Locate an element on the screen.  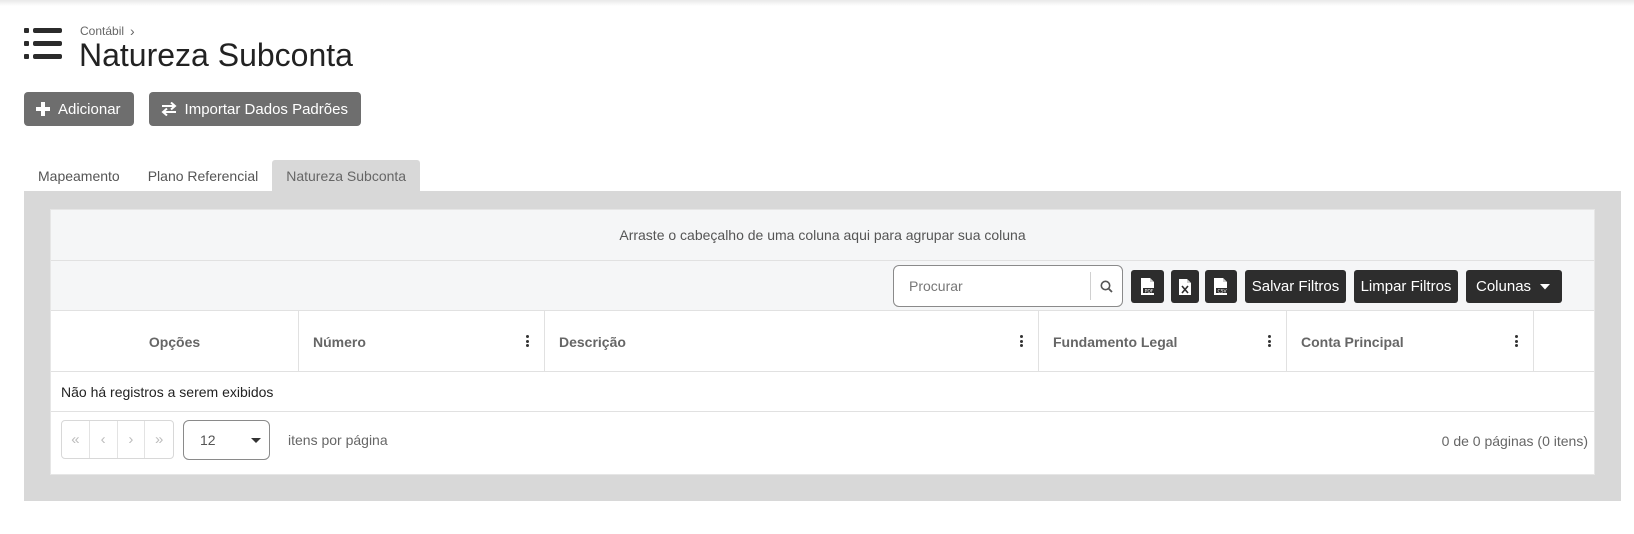
breadcrumb: Contábil › is located at coordinates (107, 31).